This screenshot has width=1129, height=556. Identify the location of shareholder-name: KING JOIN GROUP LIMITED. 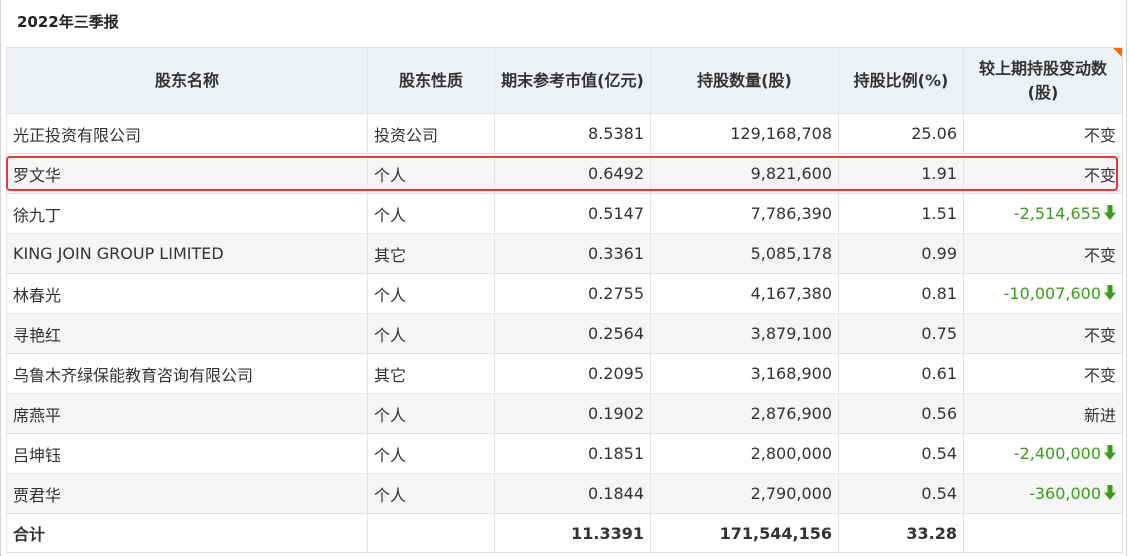
(187, 253).